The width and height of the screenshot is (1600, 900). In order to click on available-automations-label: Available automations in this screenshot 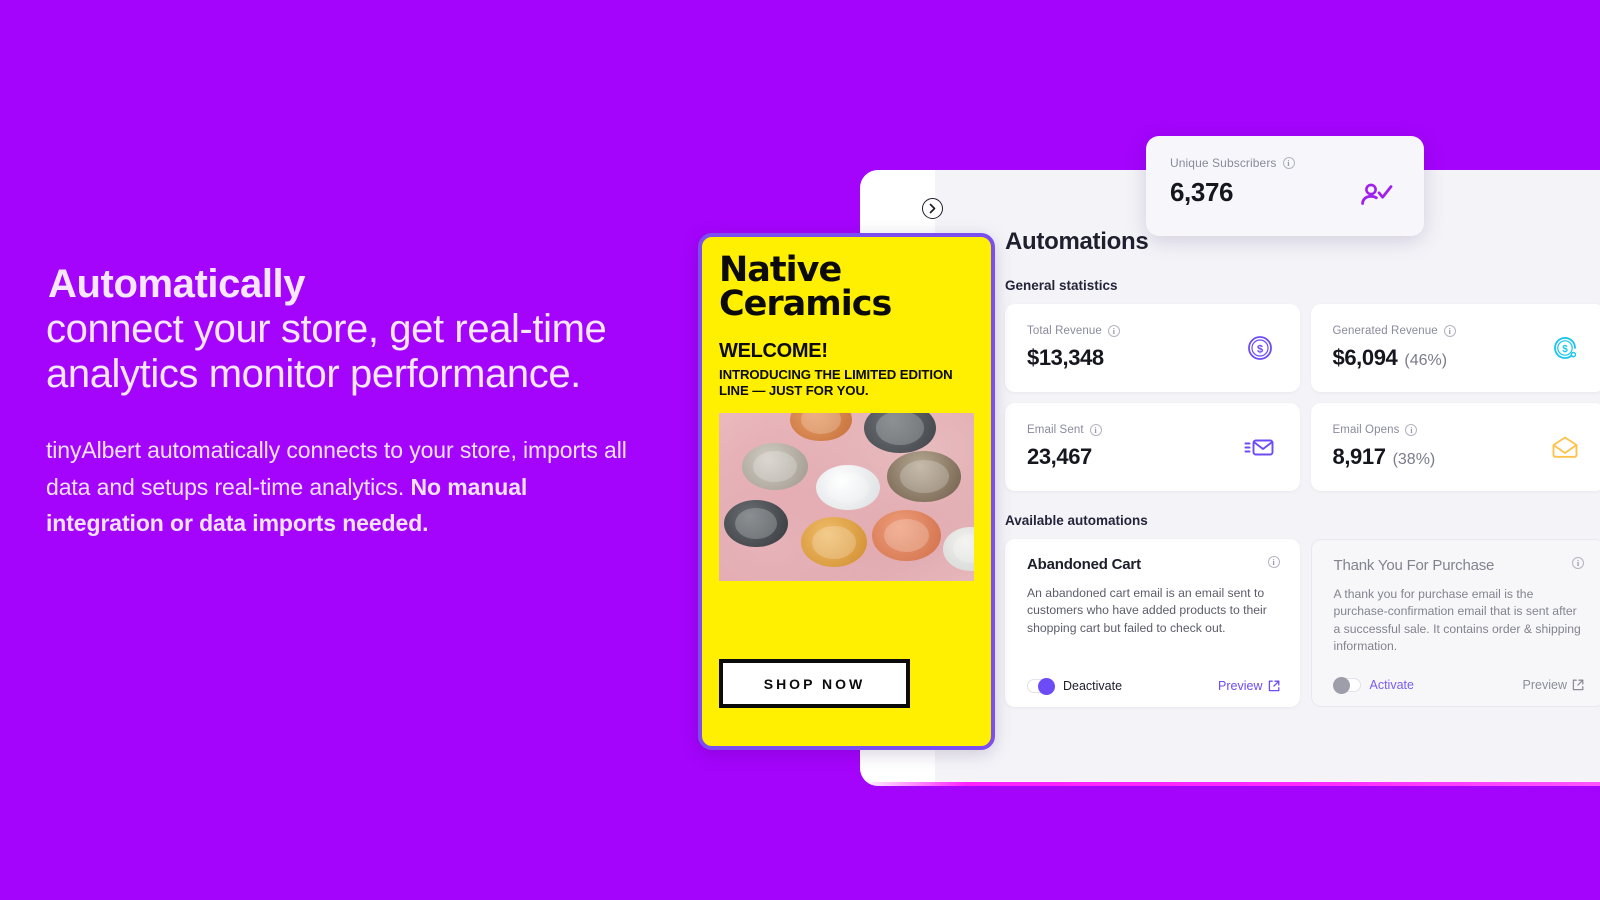, I will do `click(1076, 520)`.